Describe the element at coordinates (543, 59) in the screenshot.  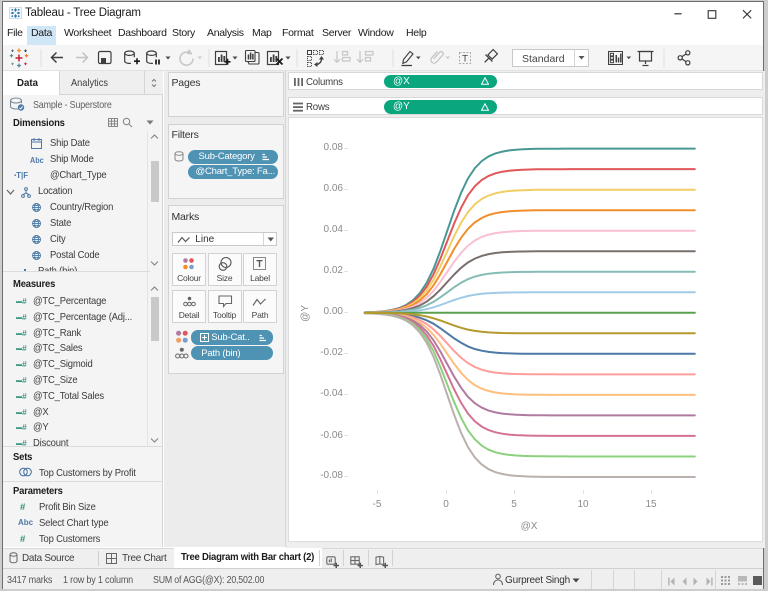
I see `svg-text: Standard` at that location.